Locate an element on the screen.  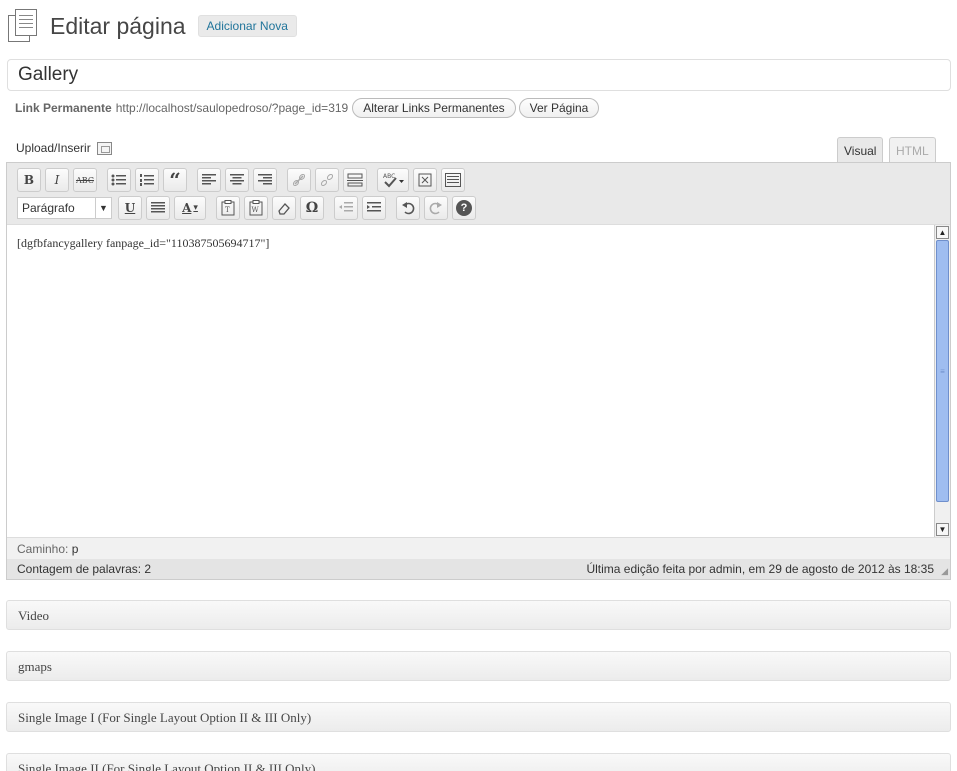
spellcheck-icon: ABC is located at coordinates (393, 180).